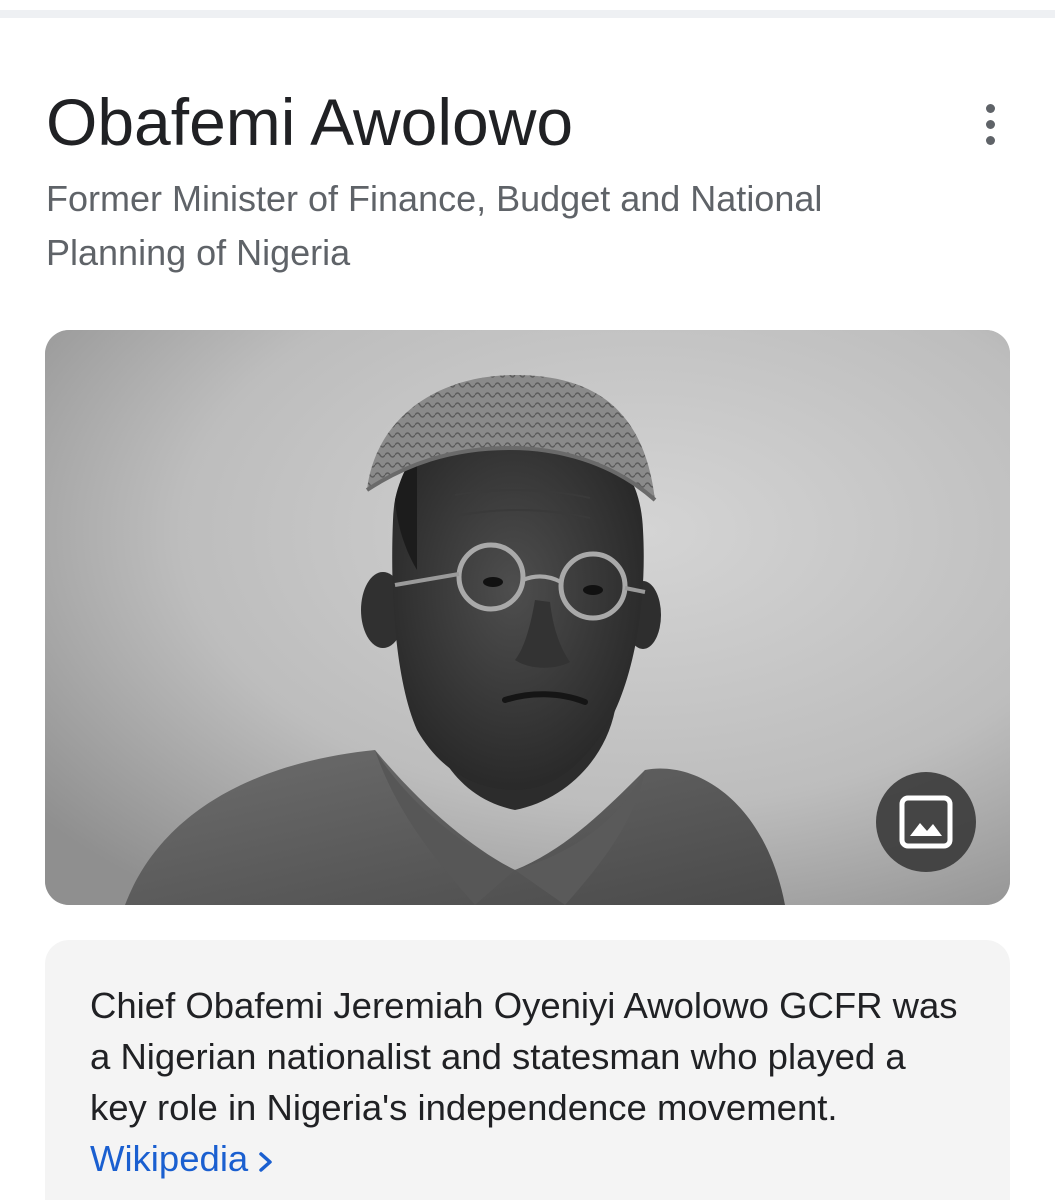 This screenshot has height=1200, width=1055. Describe the element at coordinates (990, 108) in the screenshot. I see `more-vert-icon` at that location.